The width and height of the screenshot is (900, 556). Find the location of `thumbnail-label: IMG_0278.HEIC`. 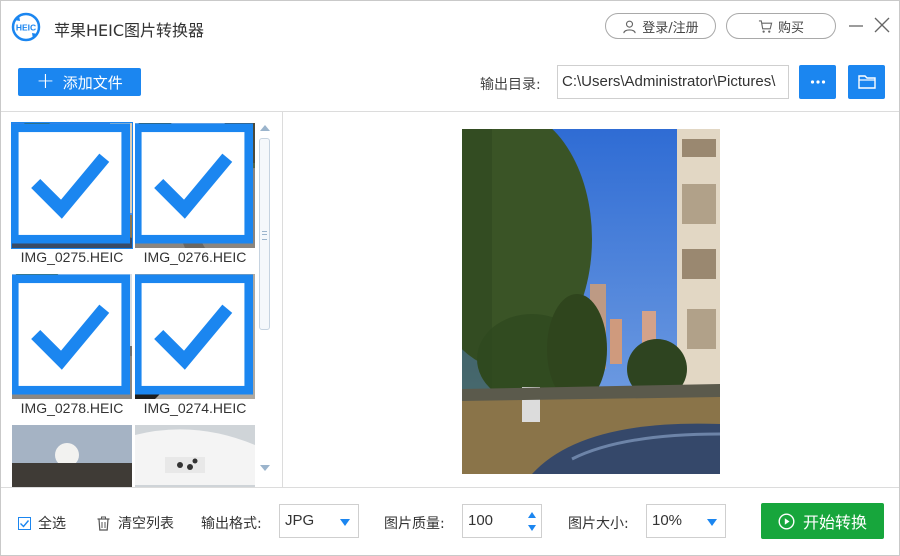

thumbnail-label: IMG_0278.HEIC is located at coordinates (72, 408).